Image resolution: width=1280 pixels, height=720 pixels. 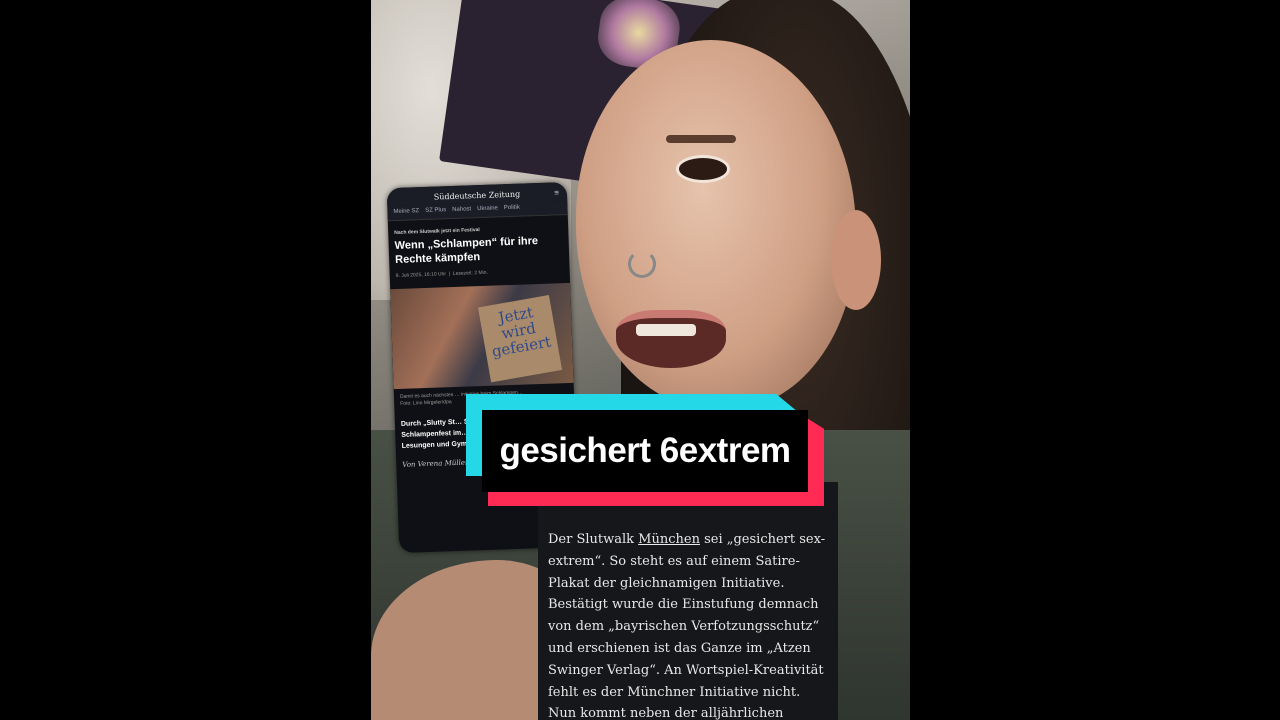 I want to click on ear, so click(x=856, y=260).